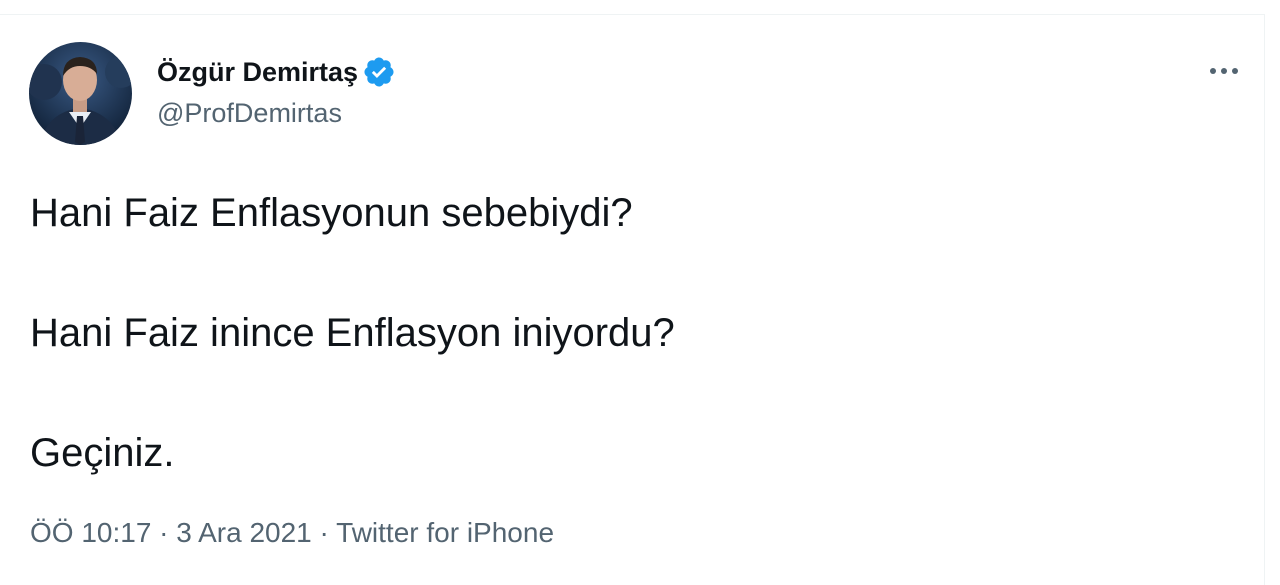 The width and height of the screenshot is (1280, 585). Describe the element at coordinates (1264, 299) in the screenshot. I see `right-divider` at that location.